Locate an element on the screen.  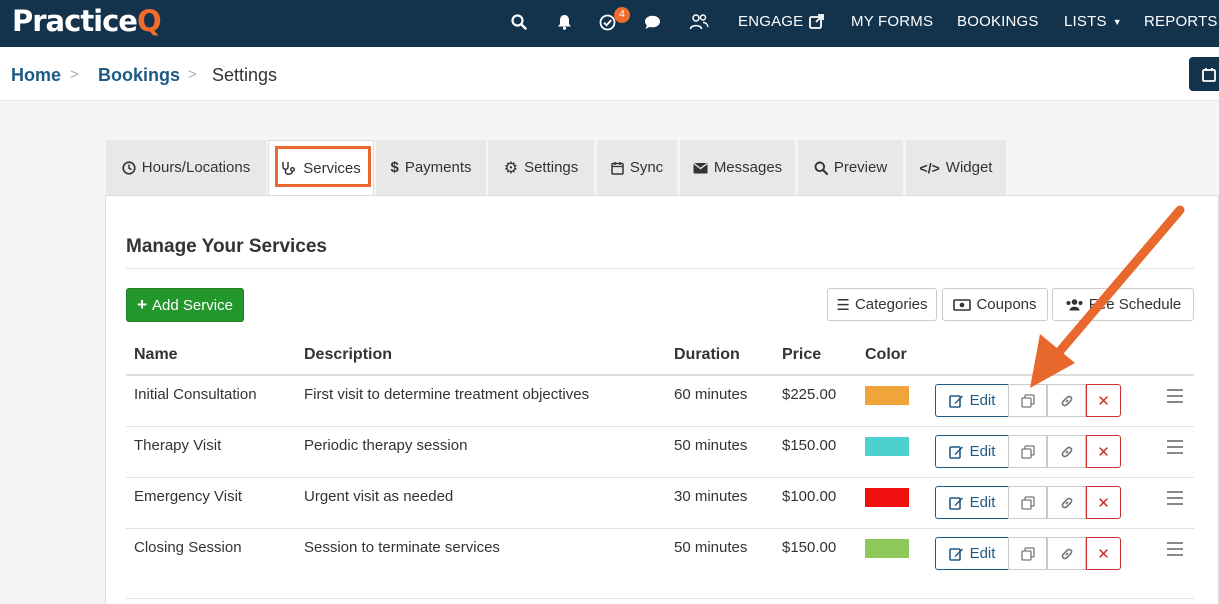
service-name: Therapy Visit is located at coordinates (178, 445).